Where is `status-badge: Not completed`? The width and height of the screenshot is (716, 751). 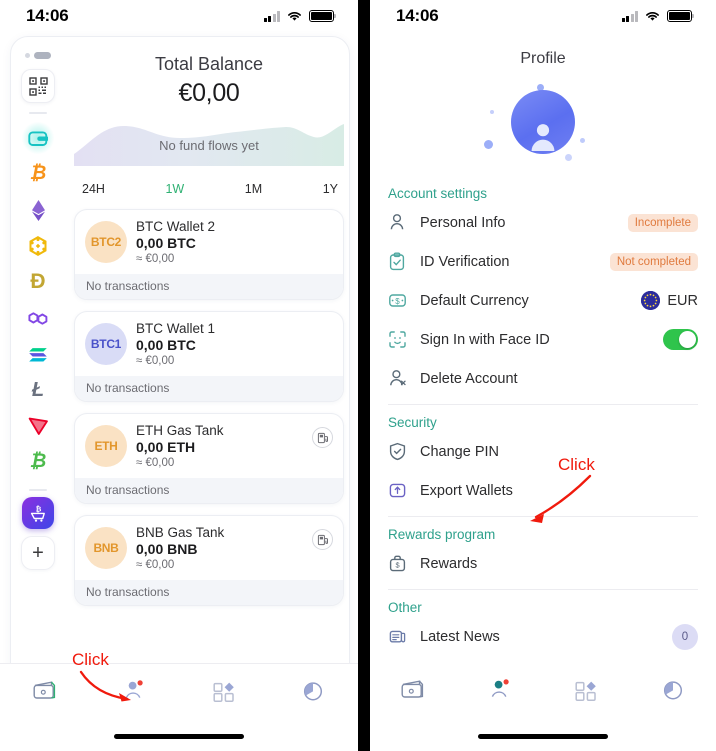
status-badge: Not completed is located at coordinates (653, 261).